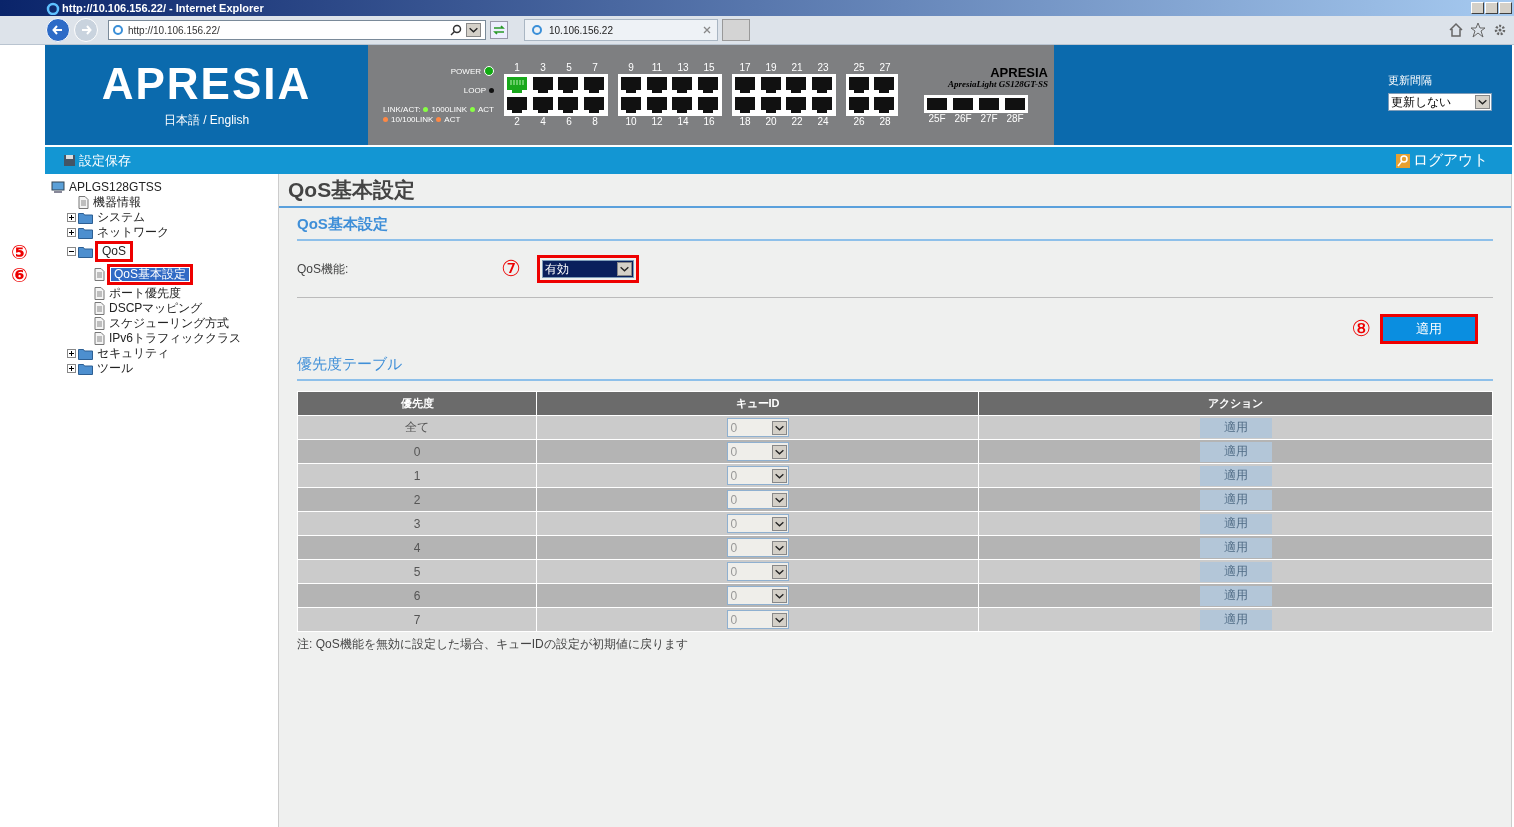 The image size is (1514, 827). I want to click on brand-label: APRESIA, so click(1019, 72).